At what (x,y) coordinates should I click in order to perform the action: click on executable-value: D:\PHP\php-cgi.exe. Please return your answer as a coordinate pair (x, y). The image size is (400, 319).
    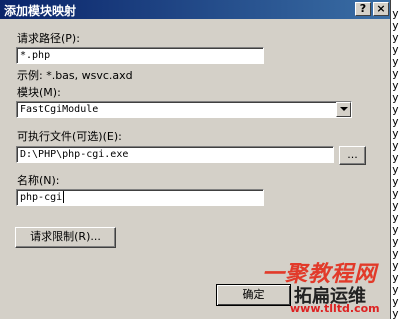
    Looking at the image, I should click on (74, 154).